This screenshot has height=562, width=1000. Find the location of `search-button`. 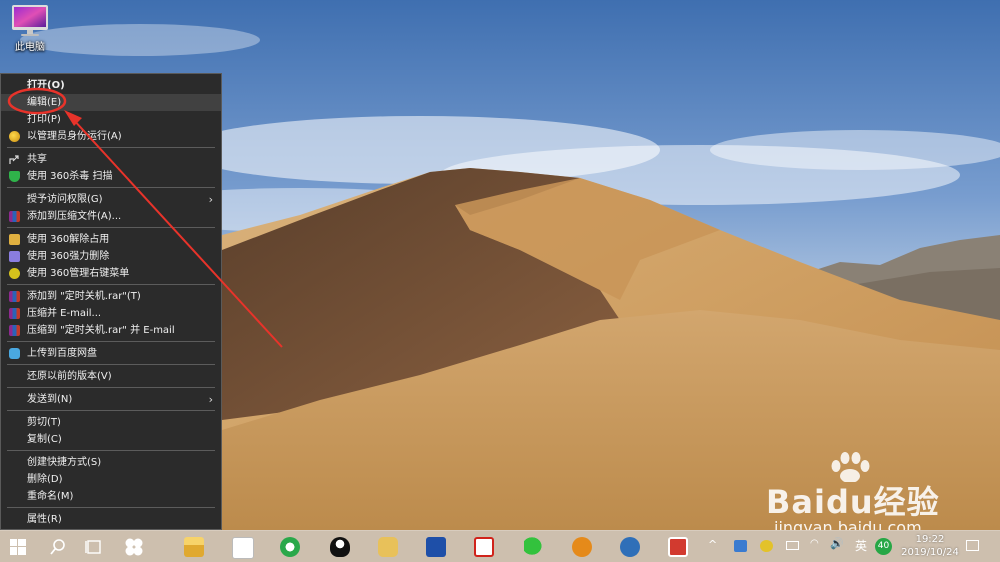

search-button is located at coordinates (58, 547).